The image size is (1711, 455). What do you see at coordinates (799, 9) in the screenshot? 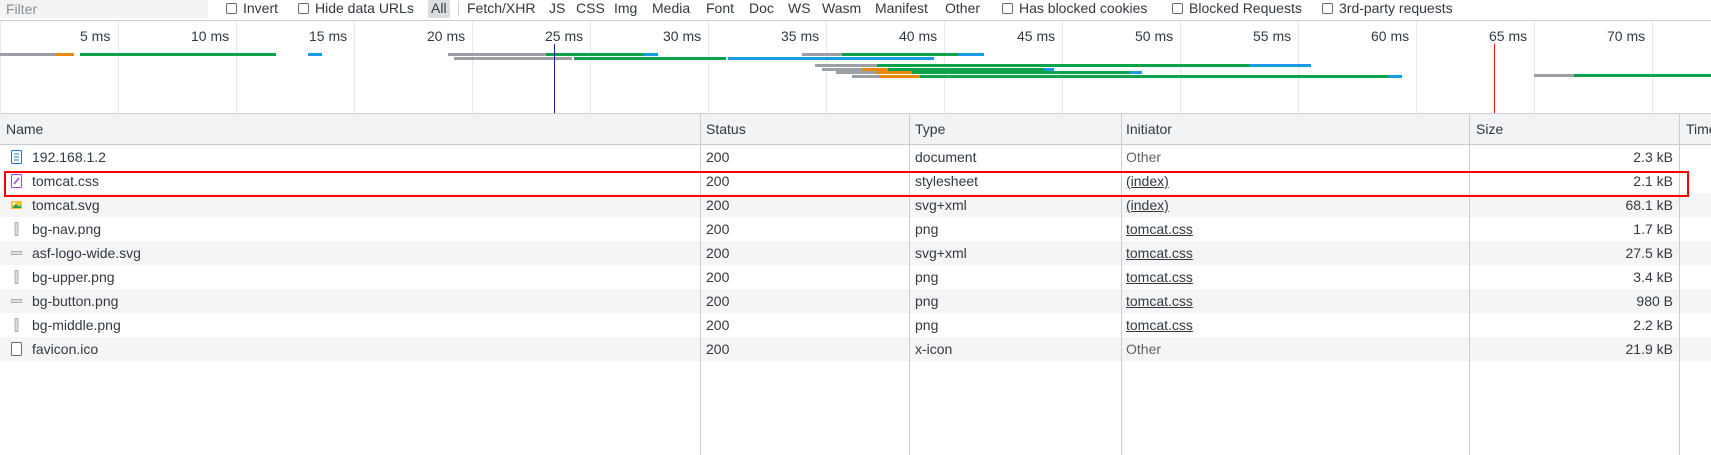
I see `type-filter-ws: WS` at bounding box center [799, 9].